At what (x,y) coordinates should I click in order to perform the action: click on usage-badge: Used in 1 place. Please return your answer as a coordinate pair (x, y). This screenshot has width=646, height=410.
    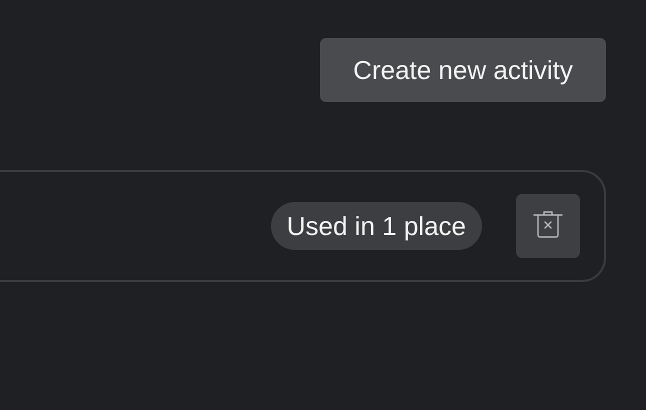
    Looking at the image, I should click on (376, 226).